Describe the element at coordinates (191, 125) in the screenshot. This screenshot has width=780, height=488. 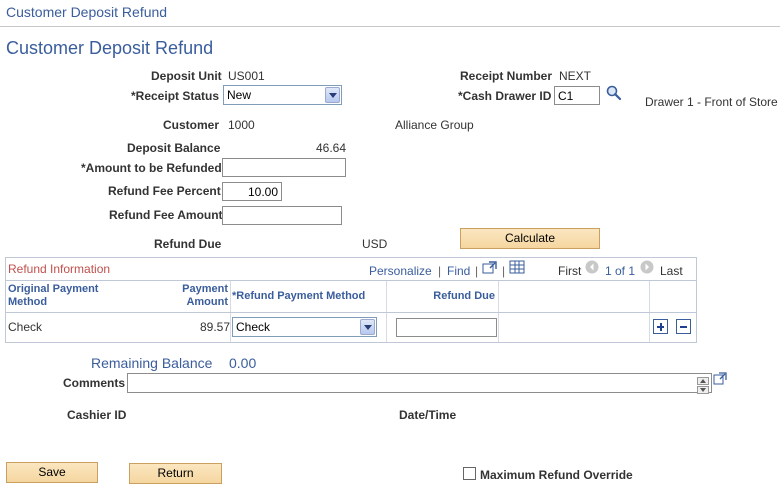
I see `customer-label: Customer` at that location.